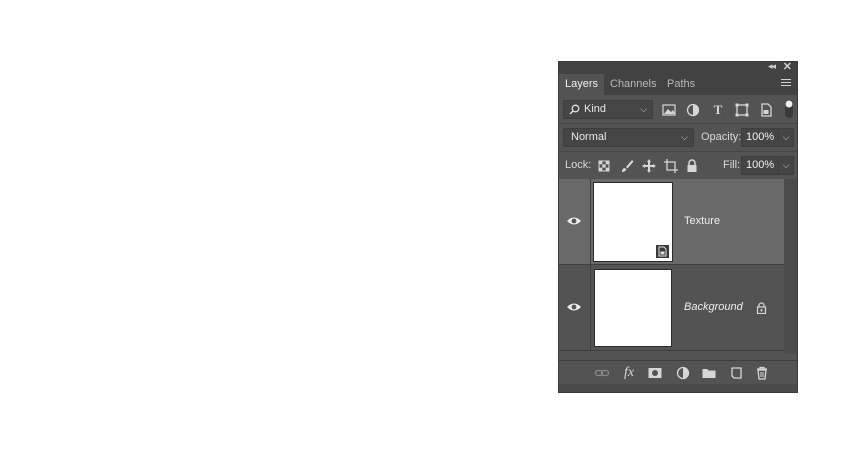 The height and width of the screenshot is (450, 850). I want to click on type-filter-icon: T, so click(718, 110).